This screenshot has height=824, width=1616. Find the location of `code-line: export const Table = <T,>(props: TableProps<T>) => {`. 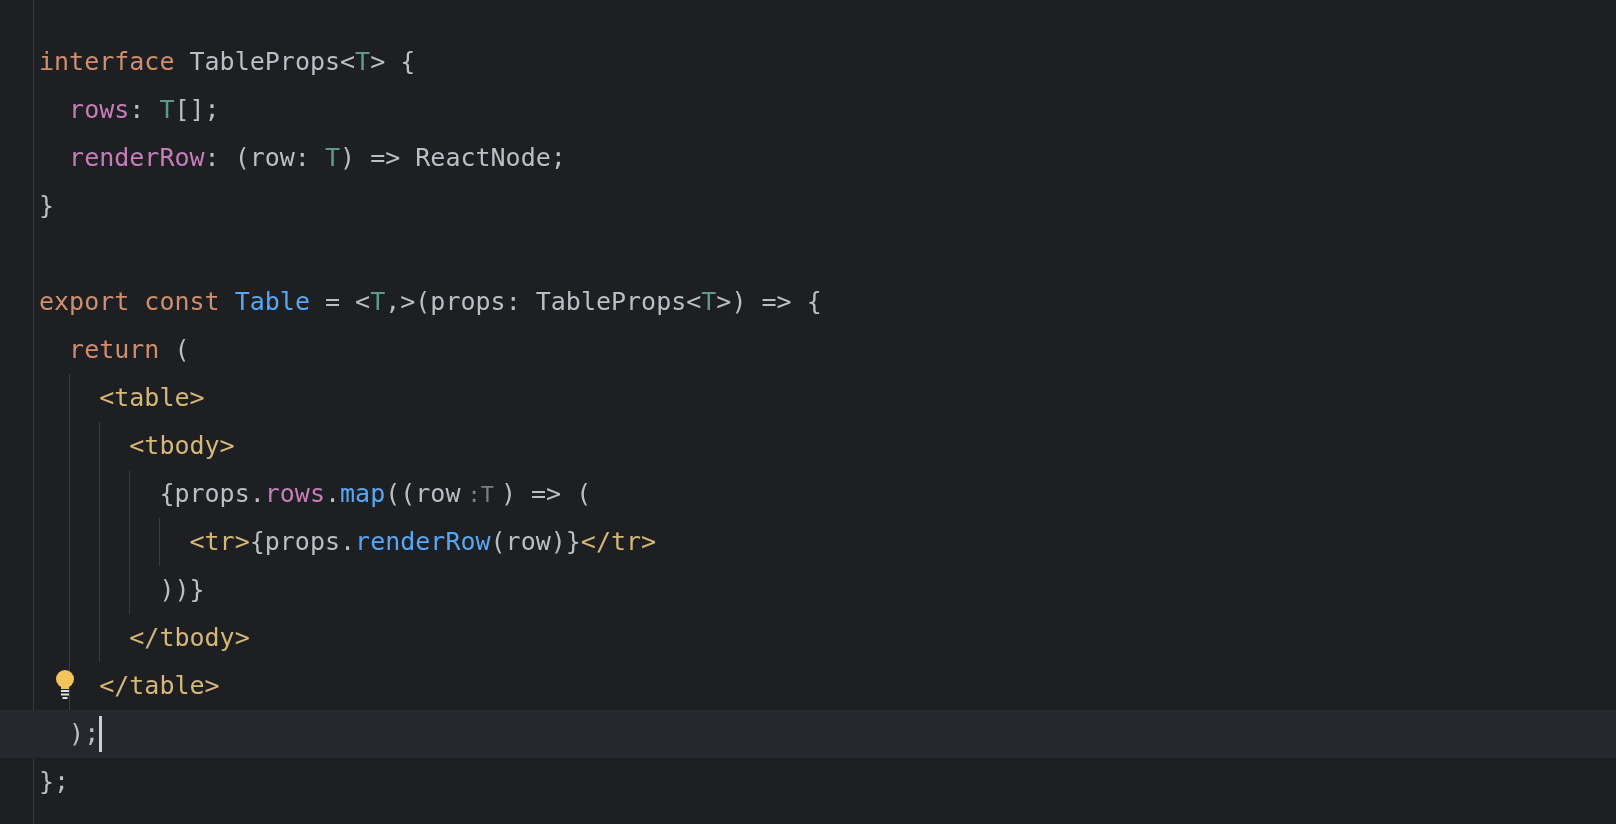

code-line: export const Table = <T,>(props: TableProps<T>) => { is located at coordinates (430, 302).